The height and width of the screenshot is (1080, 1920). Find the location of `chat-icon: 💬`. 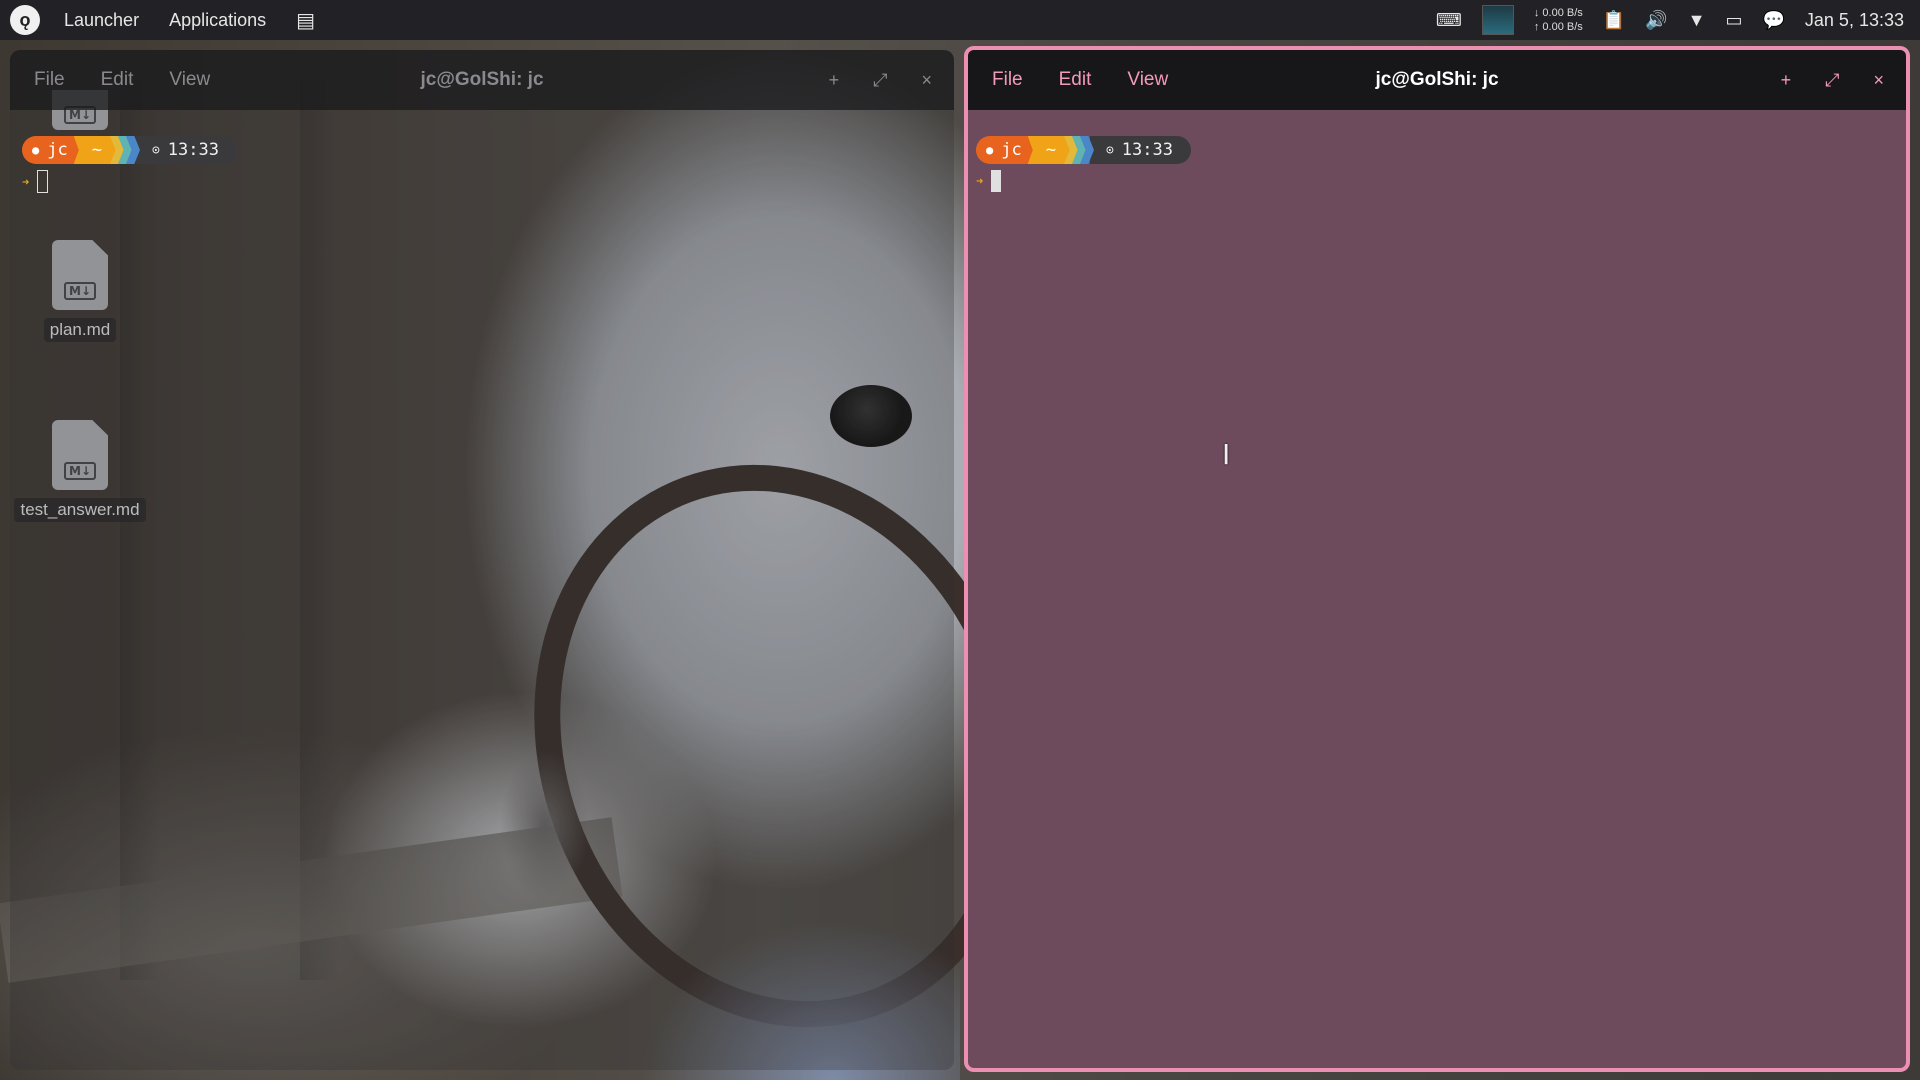

chat-icon: 💬 is located at coordinates (1773, 20).